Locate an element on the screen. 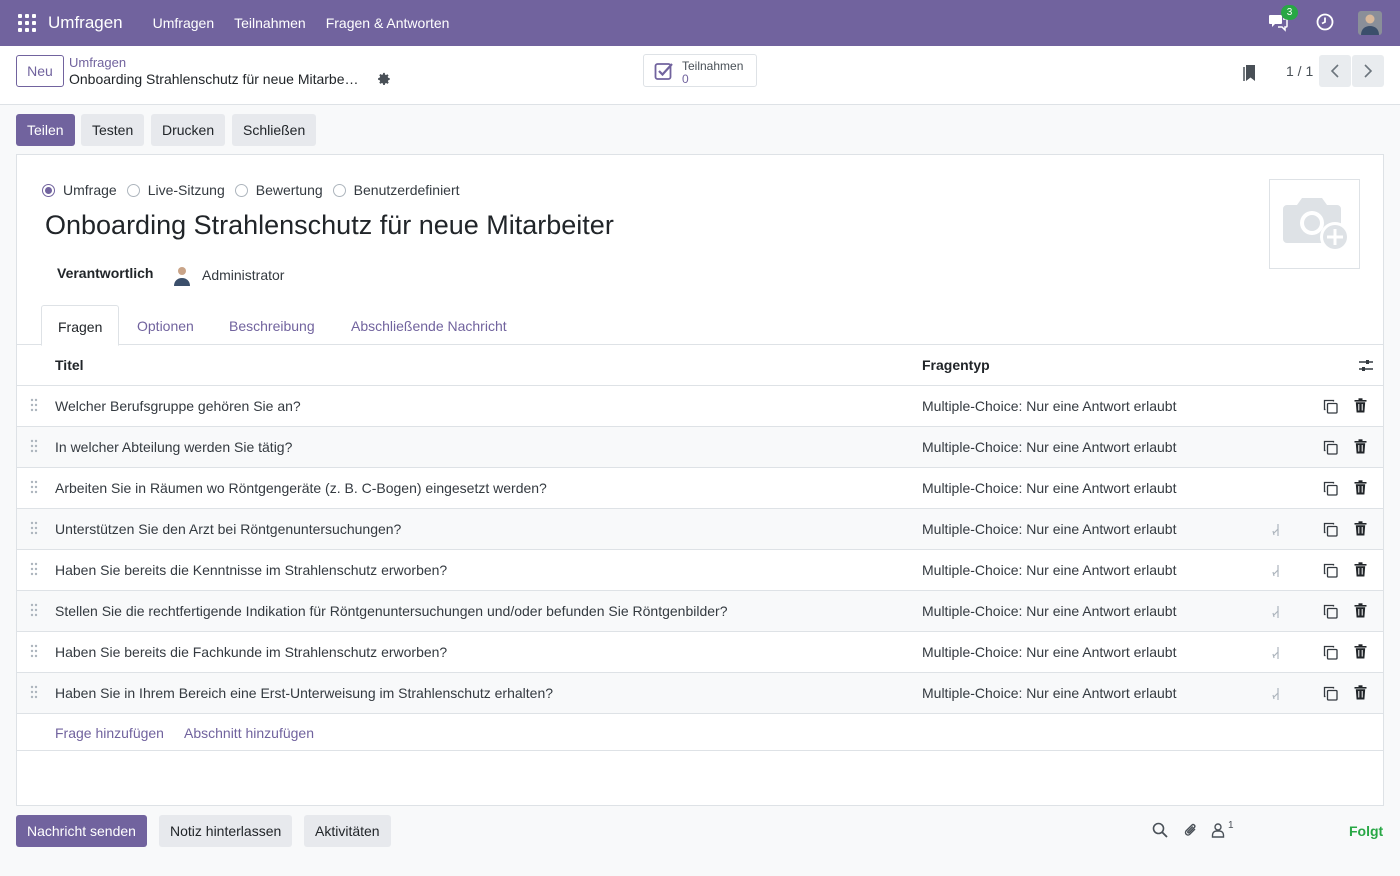 This screenshot has width=1400, height=876. question-title-cell: Welcher Berufsgruppe gehören Sie an? is located at coordinates (178, 406).